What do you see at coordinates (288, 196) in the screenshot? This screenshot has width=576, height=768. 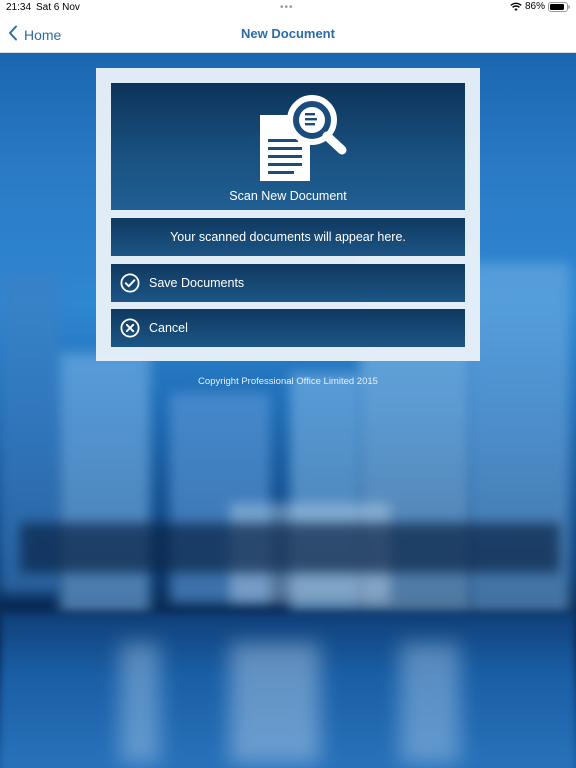 I see `scan-new-document-label: Scan New Document` at bounding box center [288, 196].